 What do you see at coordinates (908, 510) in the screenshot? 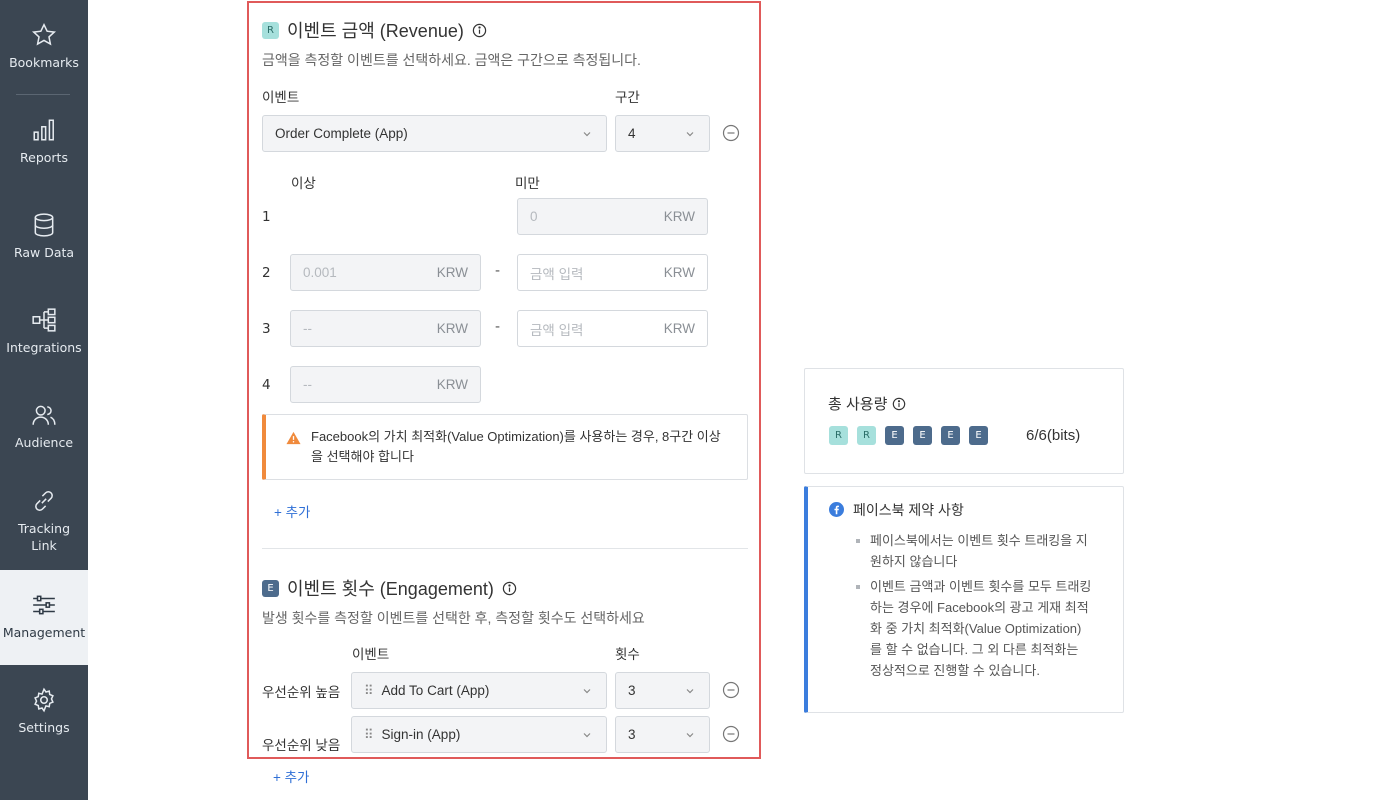
I see `facebook-card-title: 페이스북 제약 사항` at bounding box center [908, 510].